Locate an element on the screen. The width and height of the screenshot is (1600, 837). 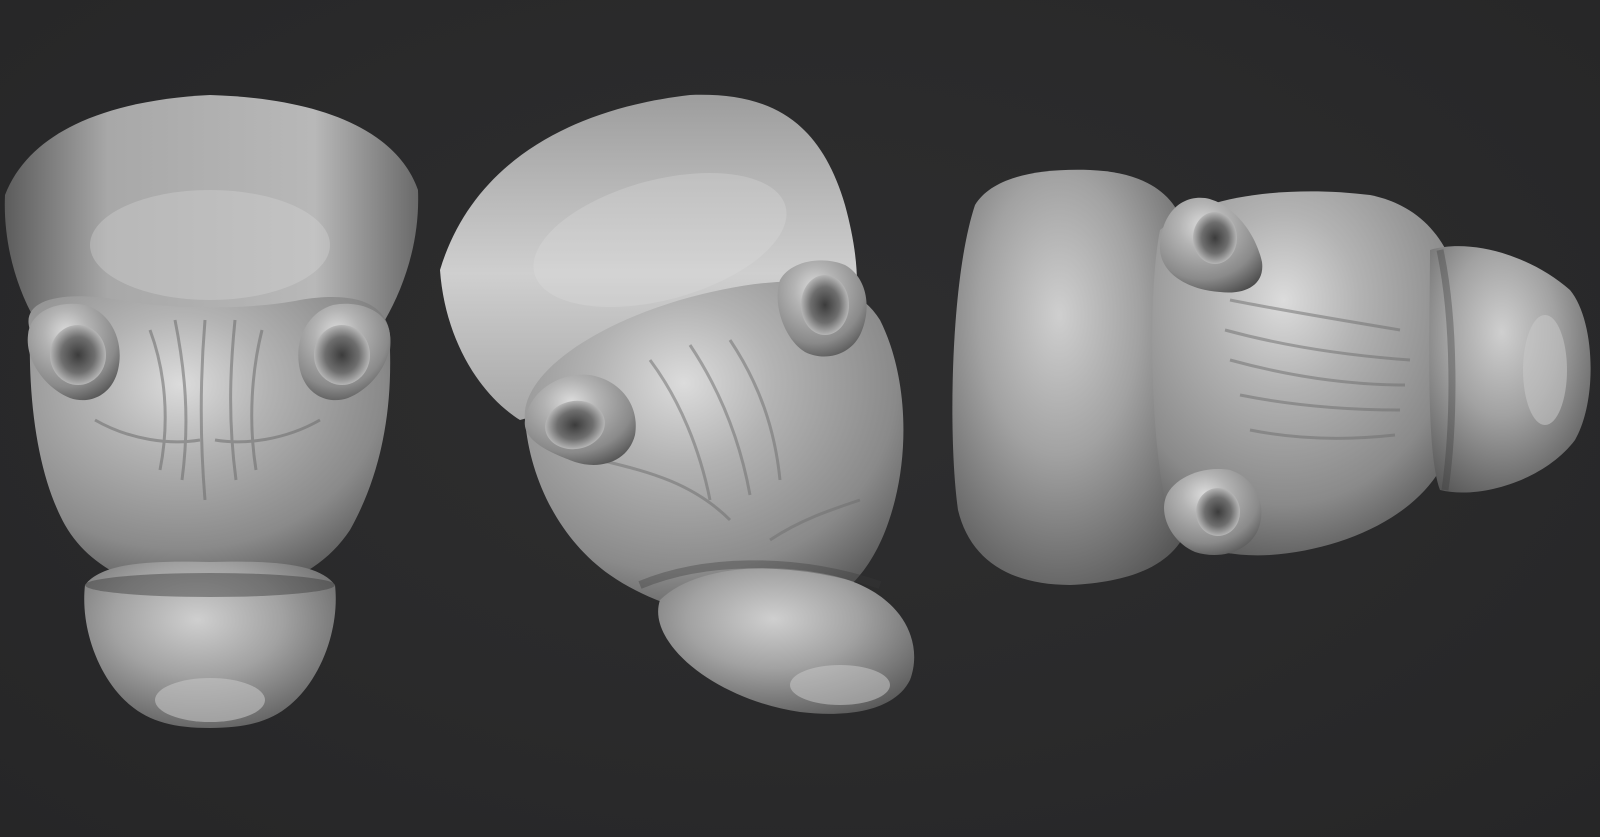
jaw-crease is located at coordinates (210, 585).